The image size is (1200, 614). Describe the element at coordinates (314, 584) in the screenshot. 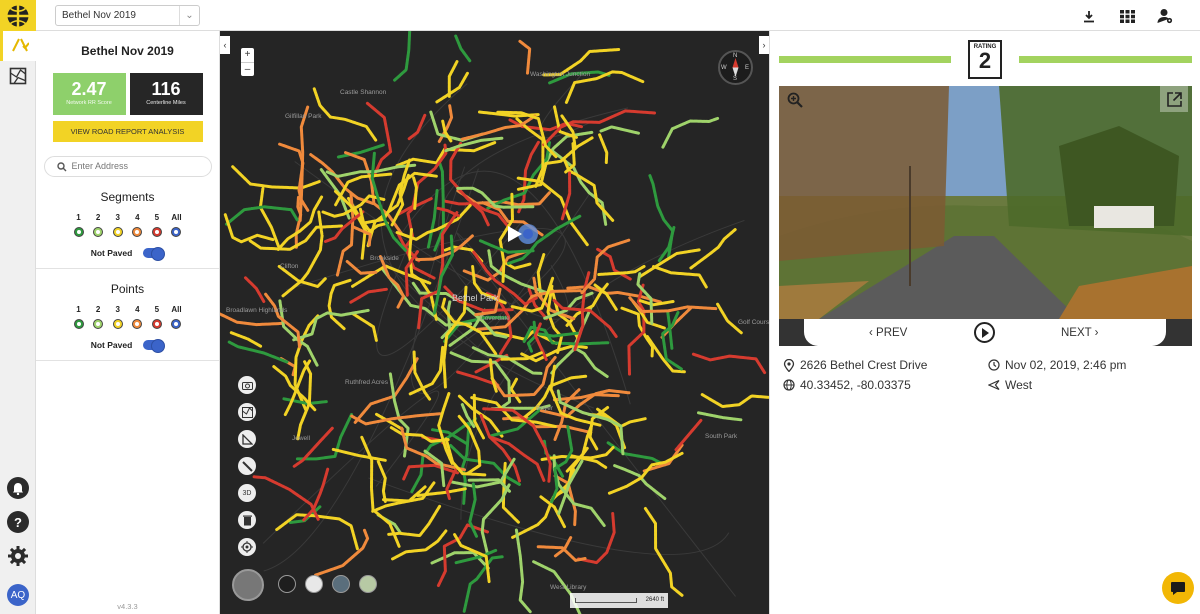

I see `basemap-light` at that location.